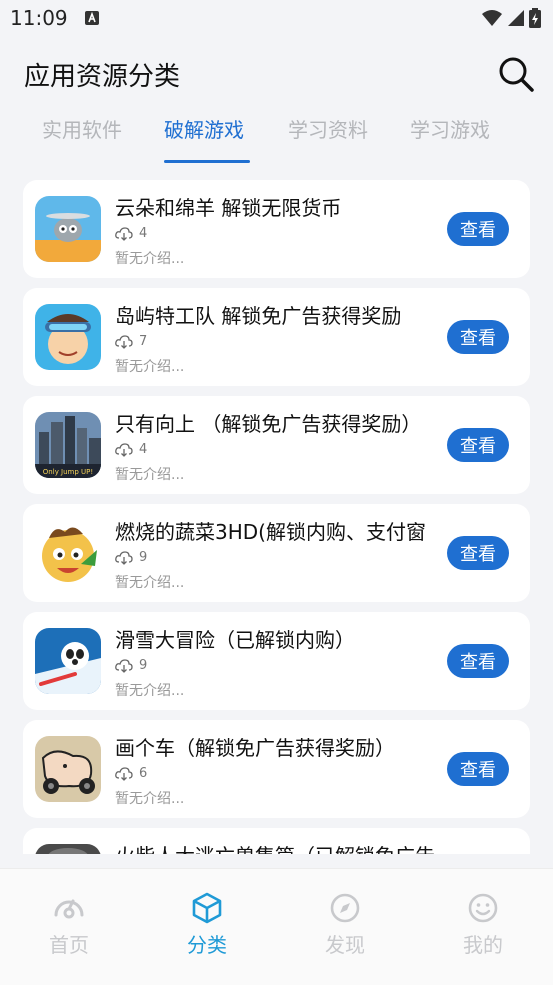  I want to click on status-time: 11:09, so click(39, 18).